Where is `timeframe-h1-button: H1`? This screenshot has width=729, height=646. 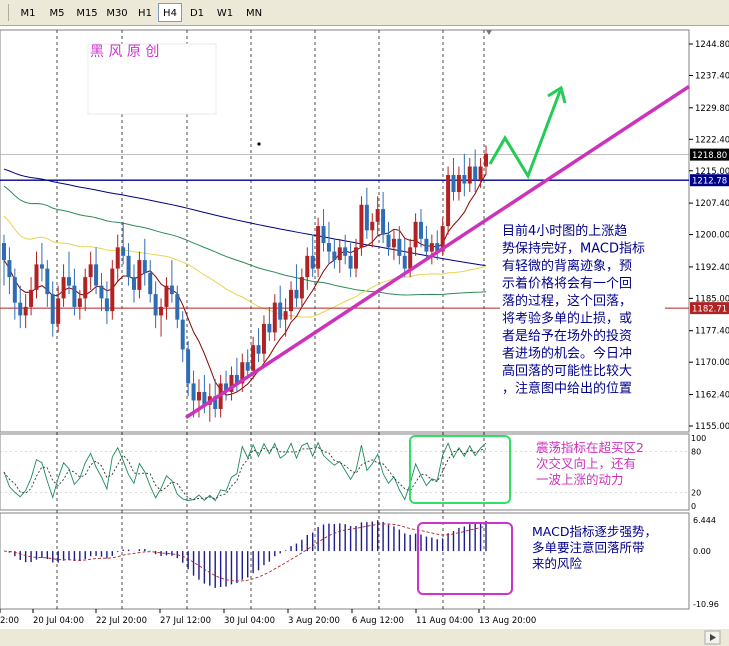 timeframe-h1-button: H1 is located at coordinates (145, 12).